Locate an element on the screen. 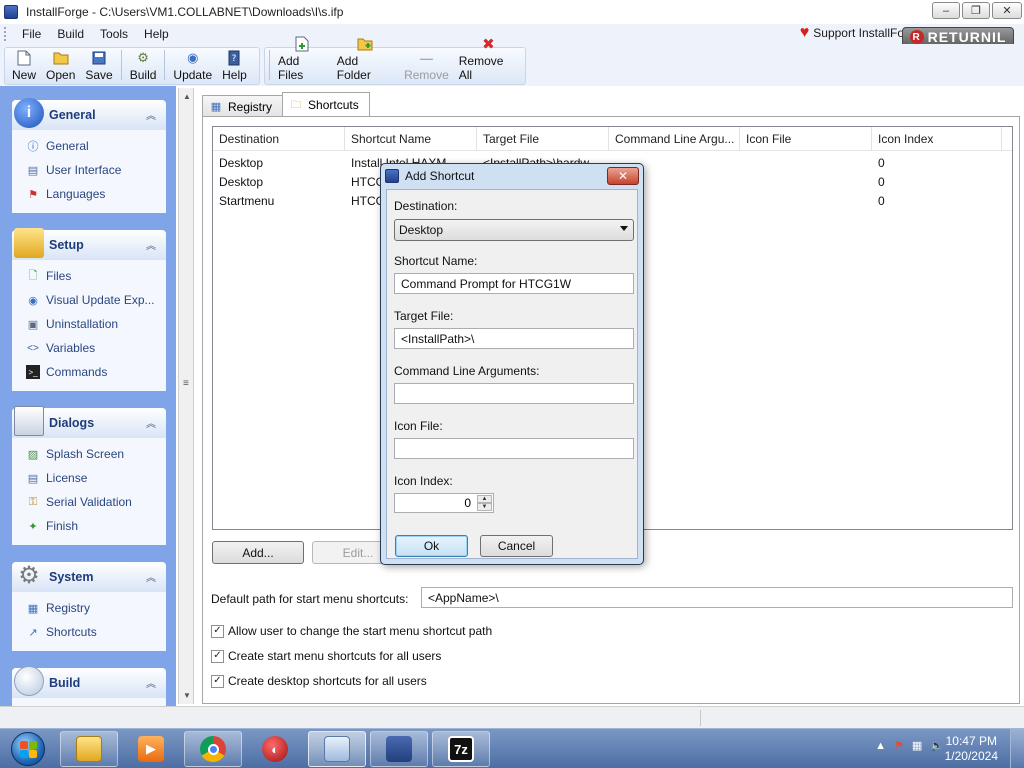 Image resolution: width=1024 pixels, height=768 pixels. stepper-down-icon: ▼ is located at coordinates (484, 507).